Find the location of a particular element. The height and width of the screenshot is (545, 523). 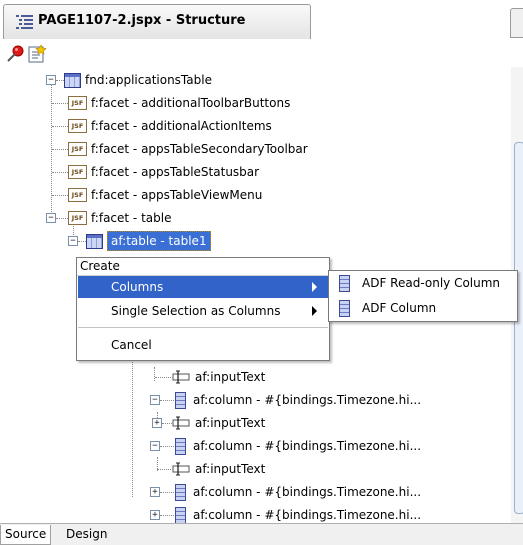

node-label: f:facet - appsTableStatusbar is located at coordinates (175, 172).